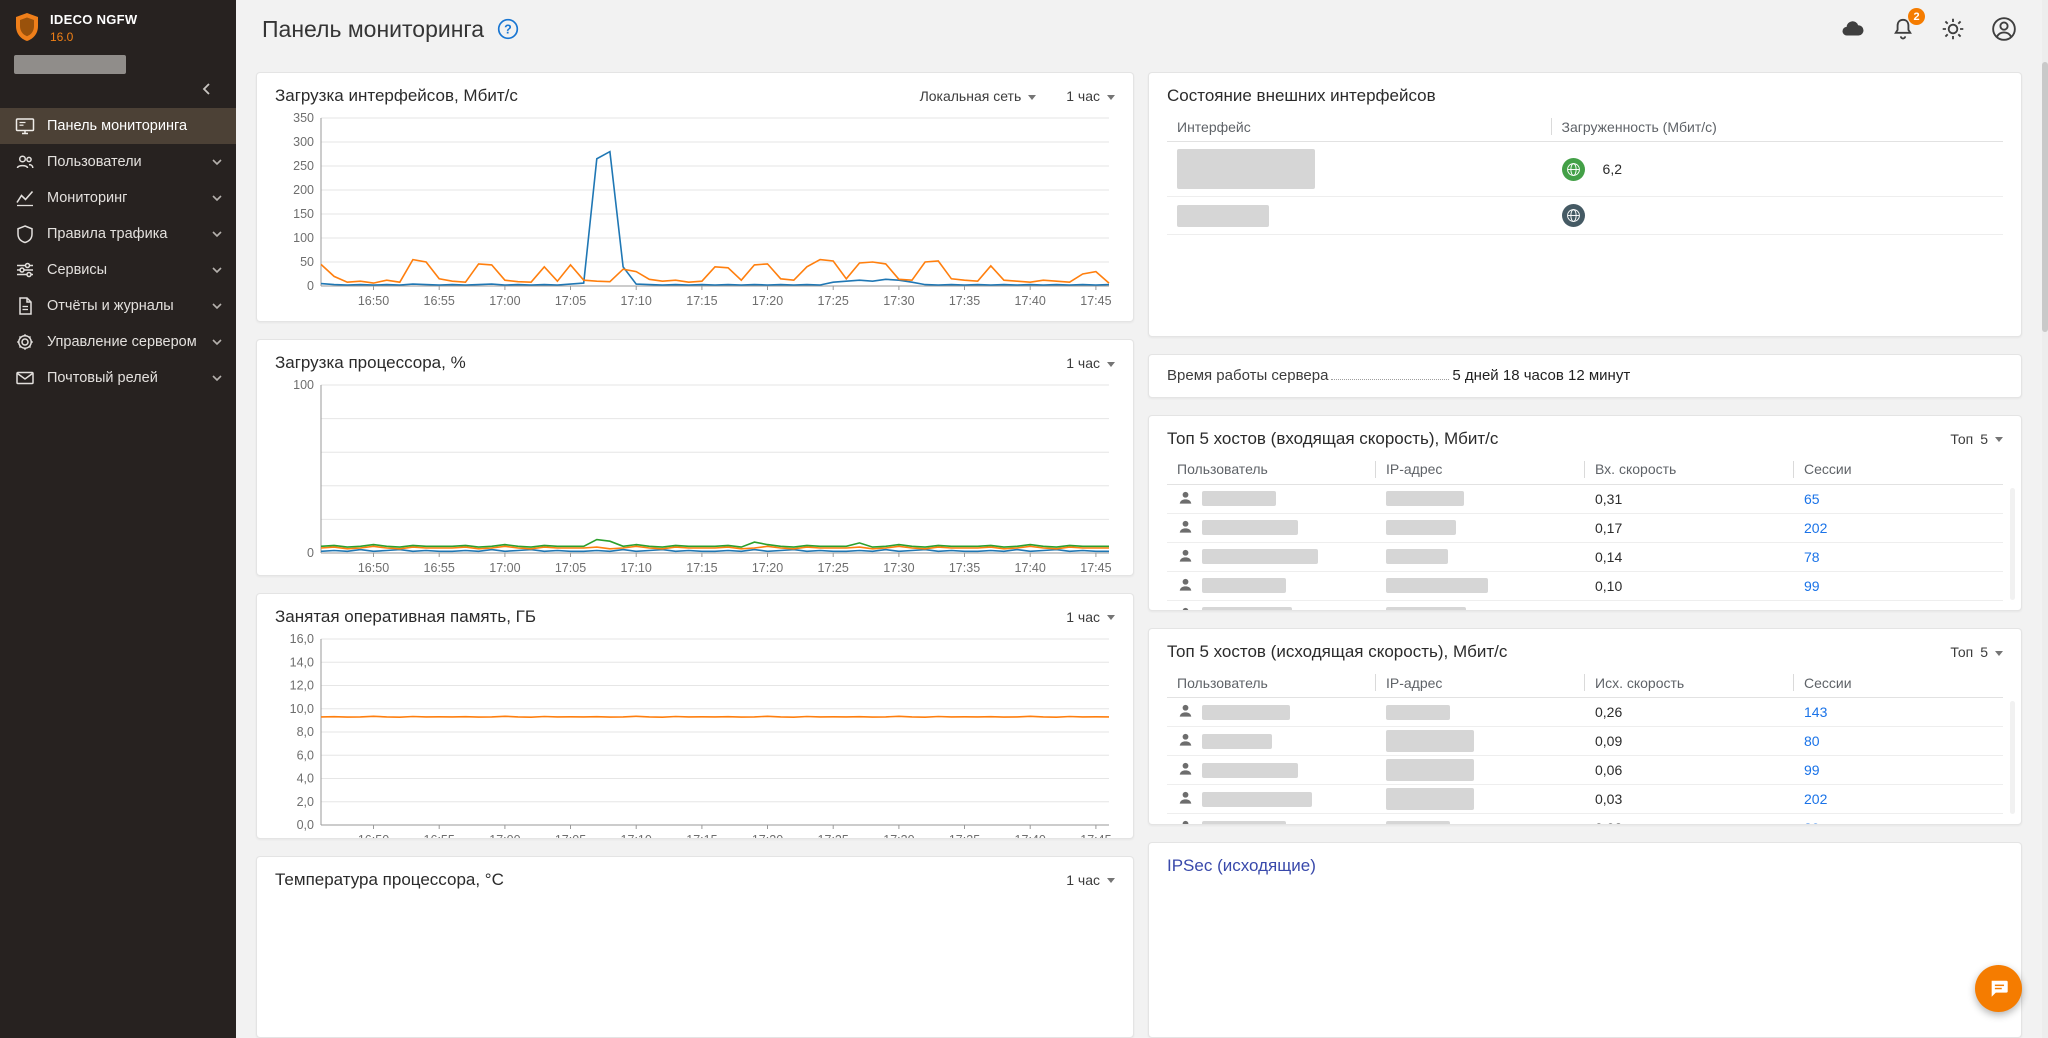 The height and width of the screenshot is (1038, 2048). What do you see at coordinates (2004, 29) in the screenshot?
I see `account-icon` at bounding box center [2004, 29].